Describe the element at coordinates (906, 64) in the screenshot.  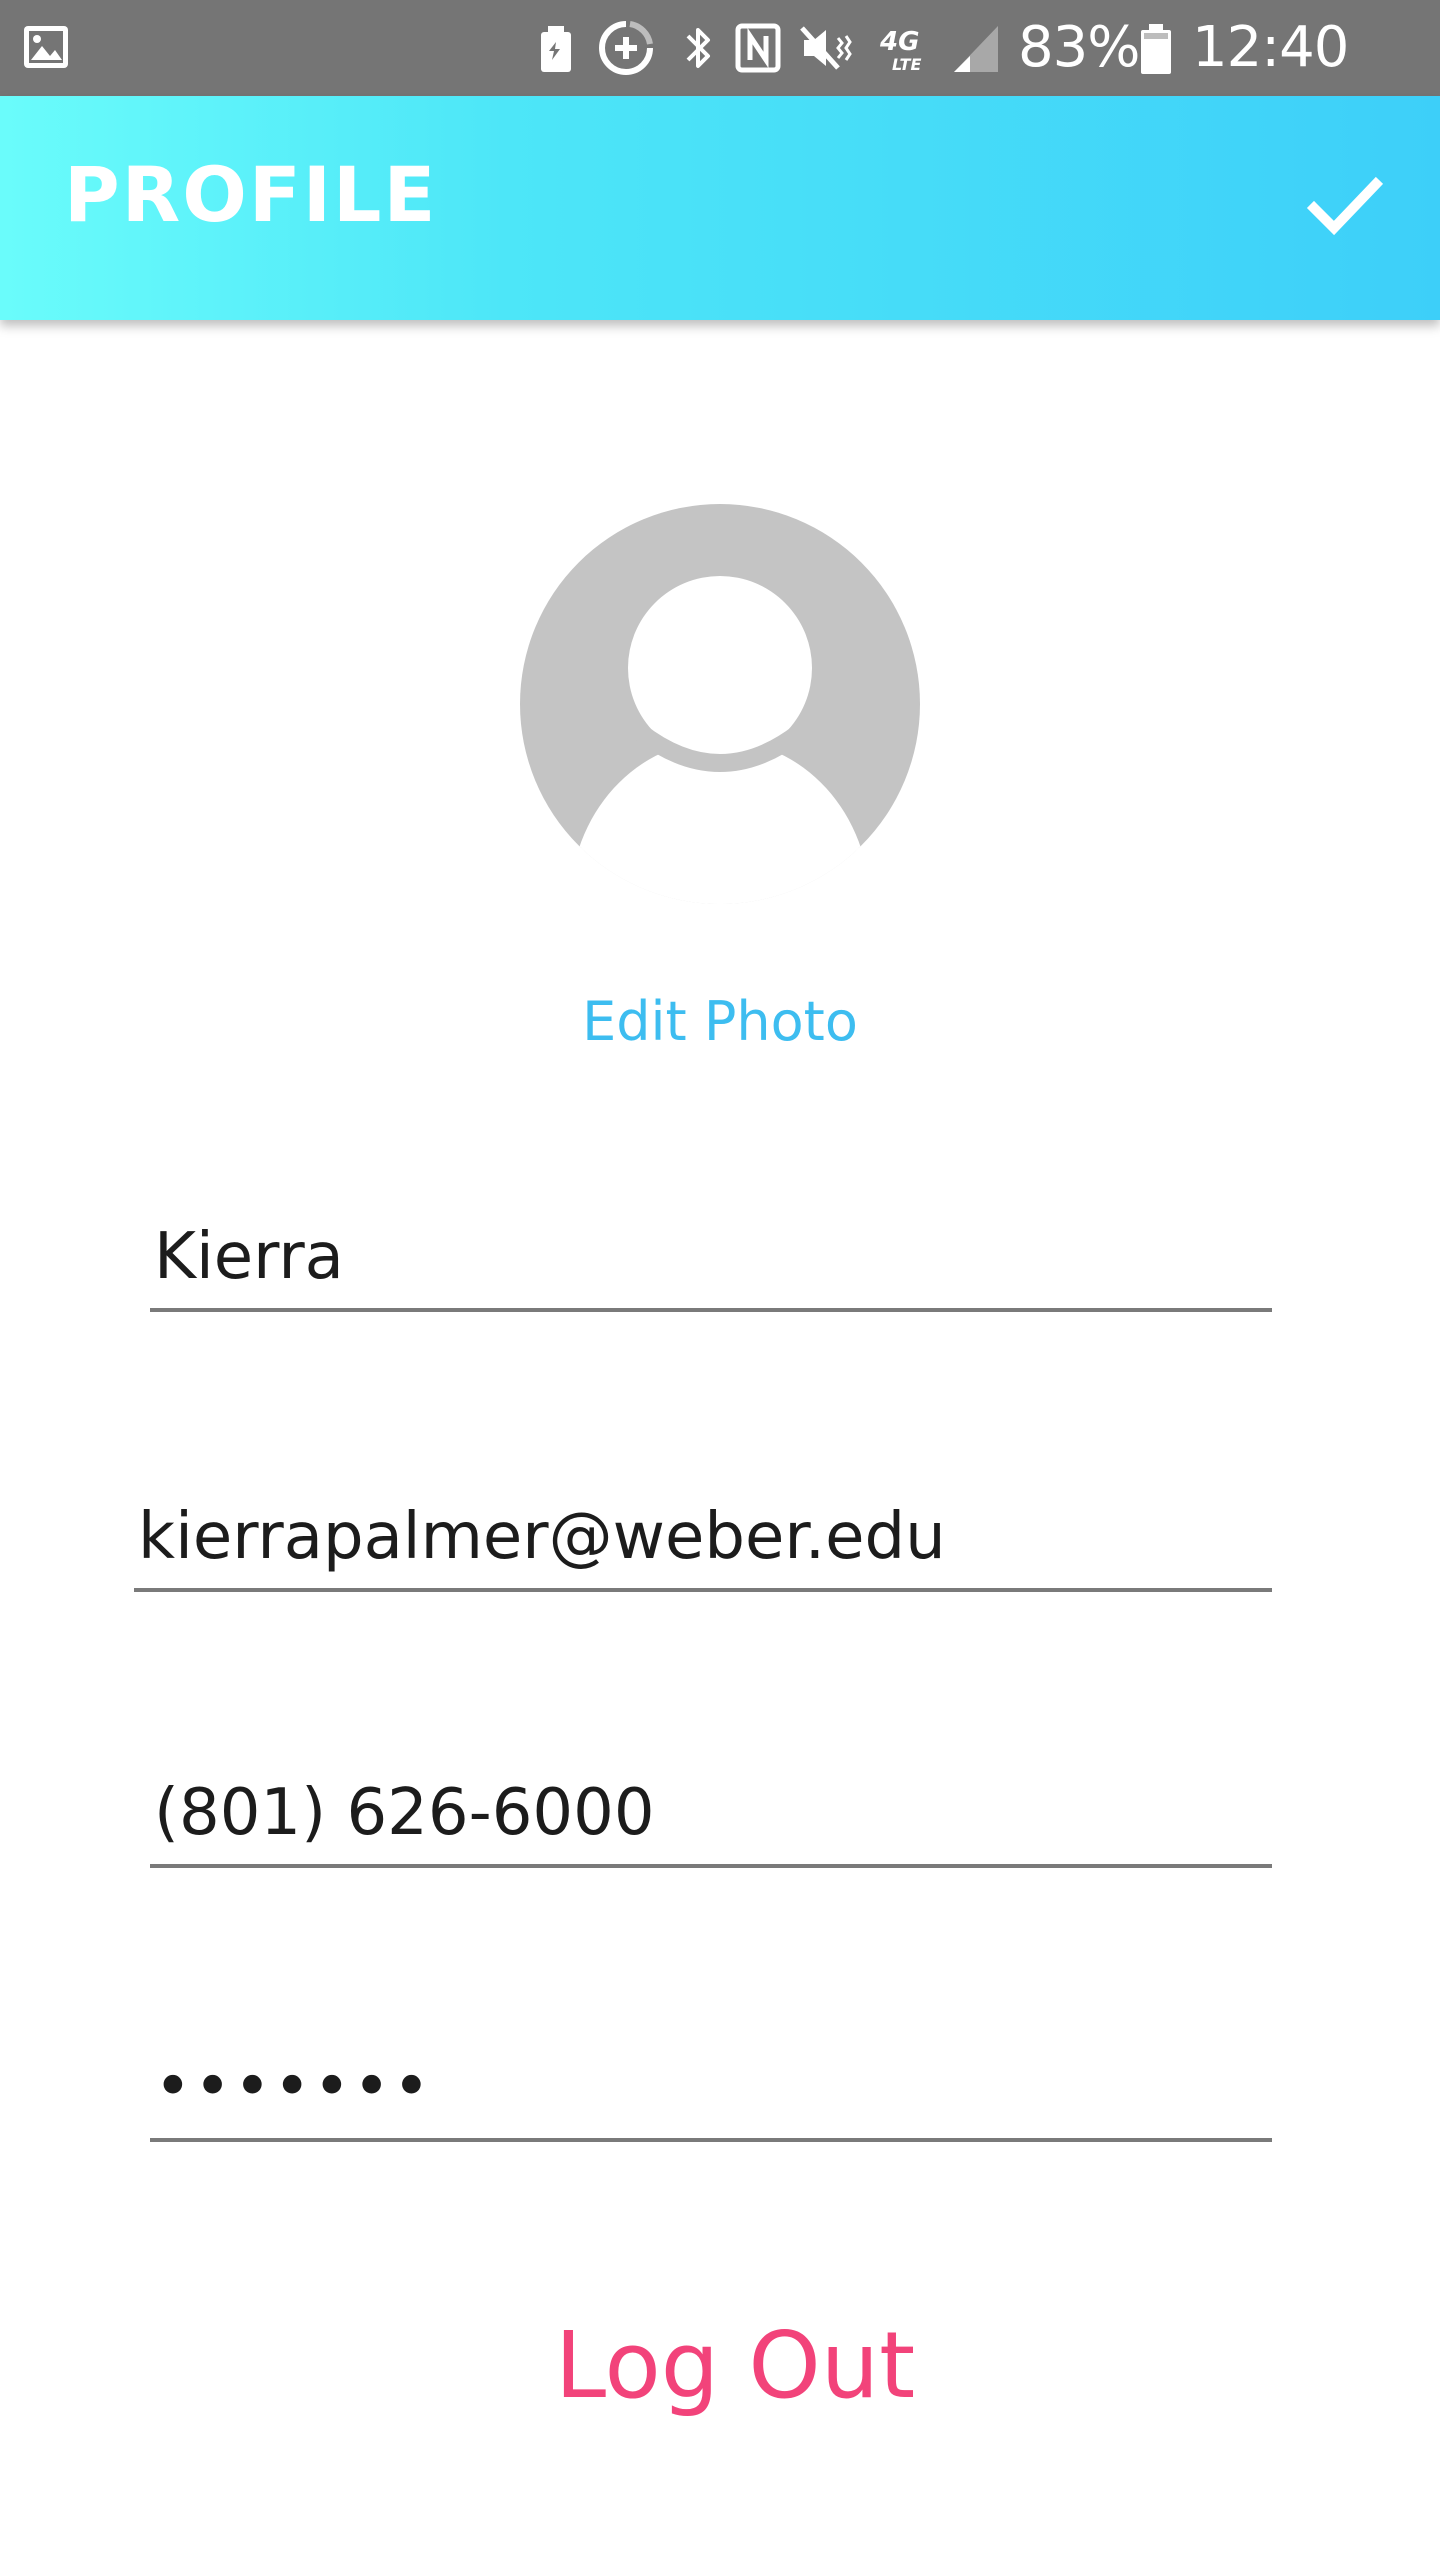
I see `svg-text: LTE` at that location.